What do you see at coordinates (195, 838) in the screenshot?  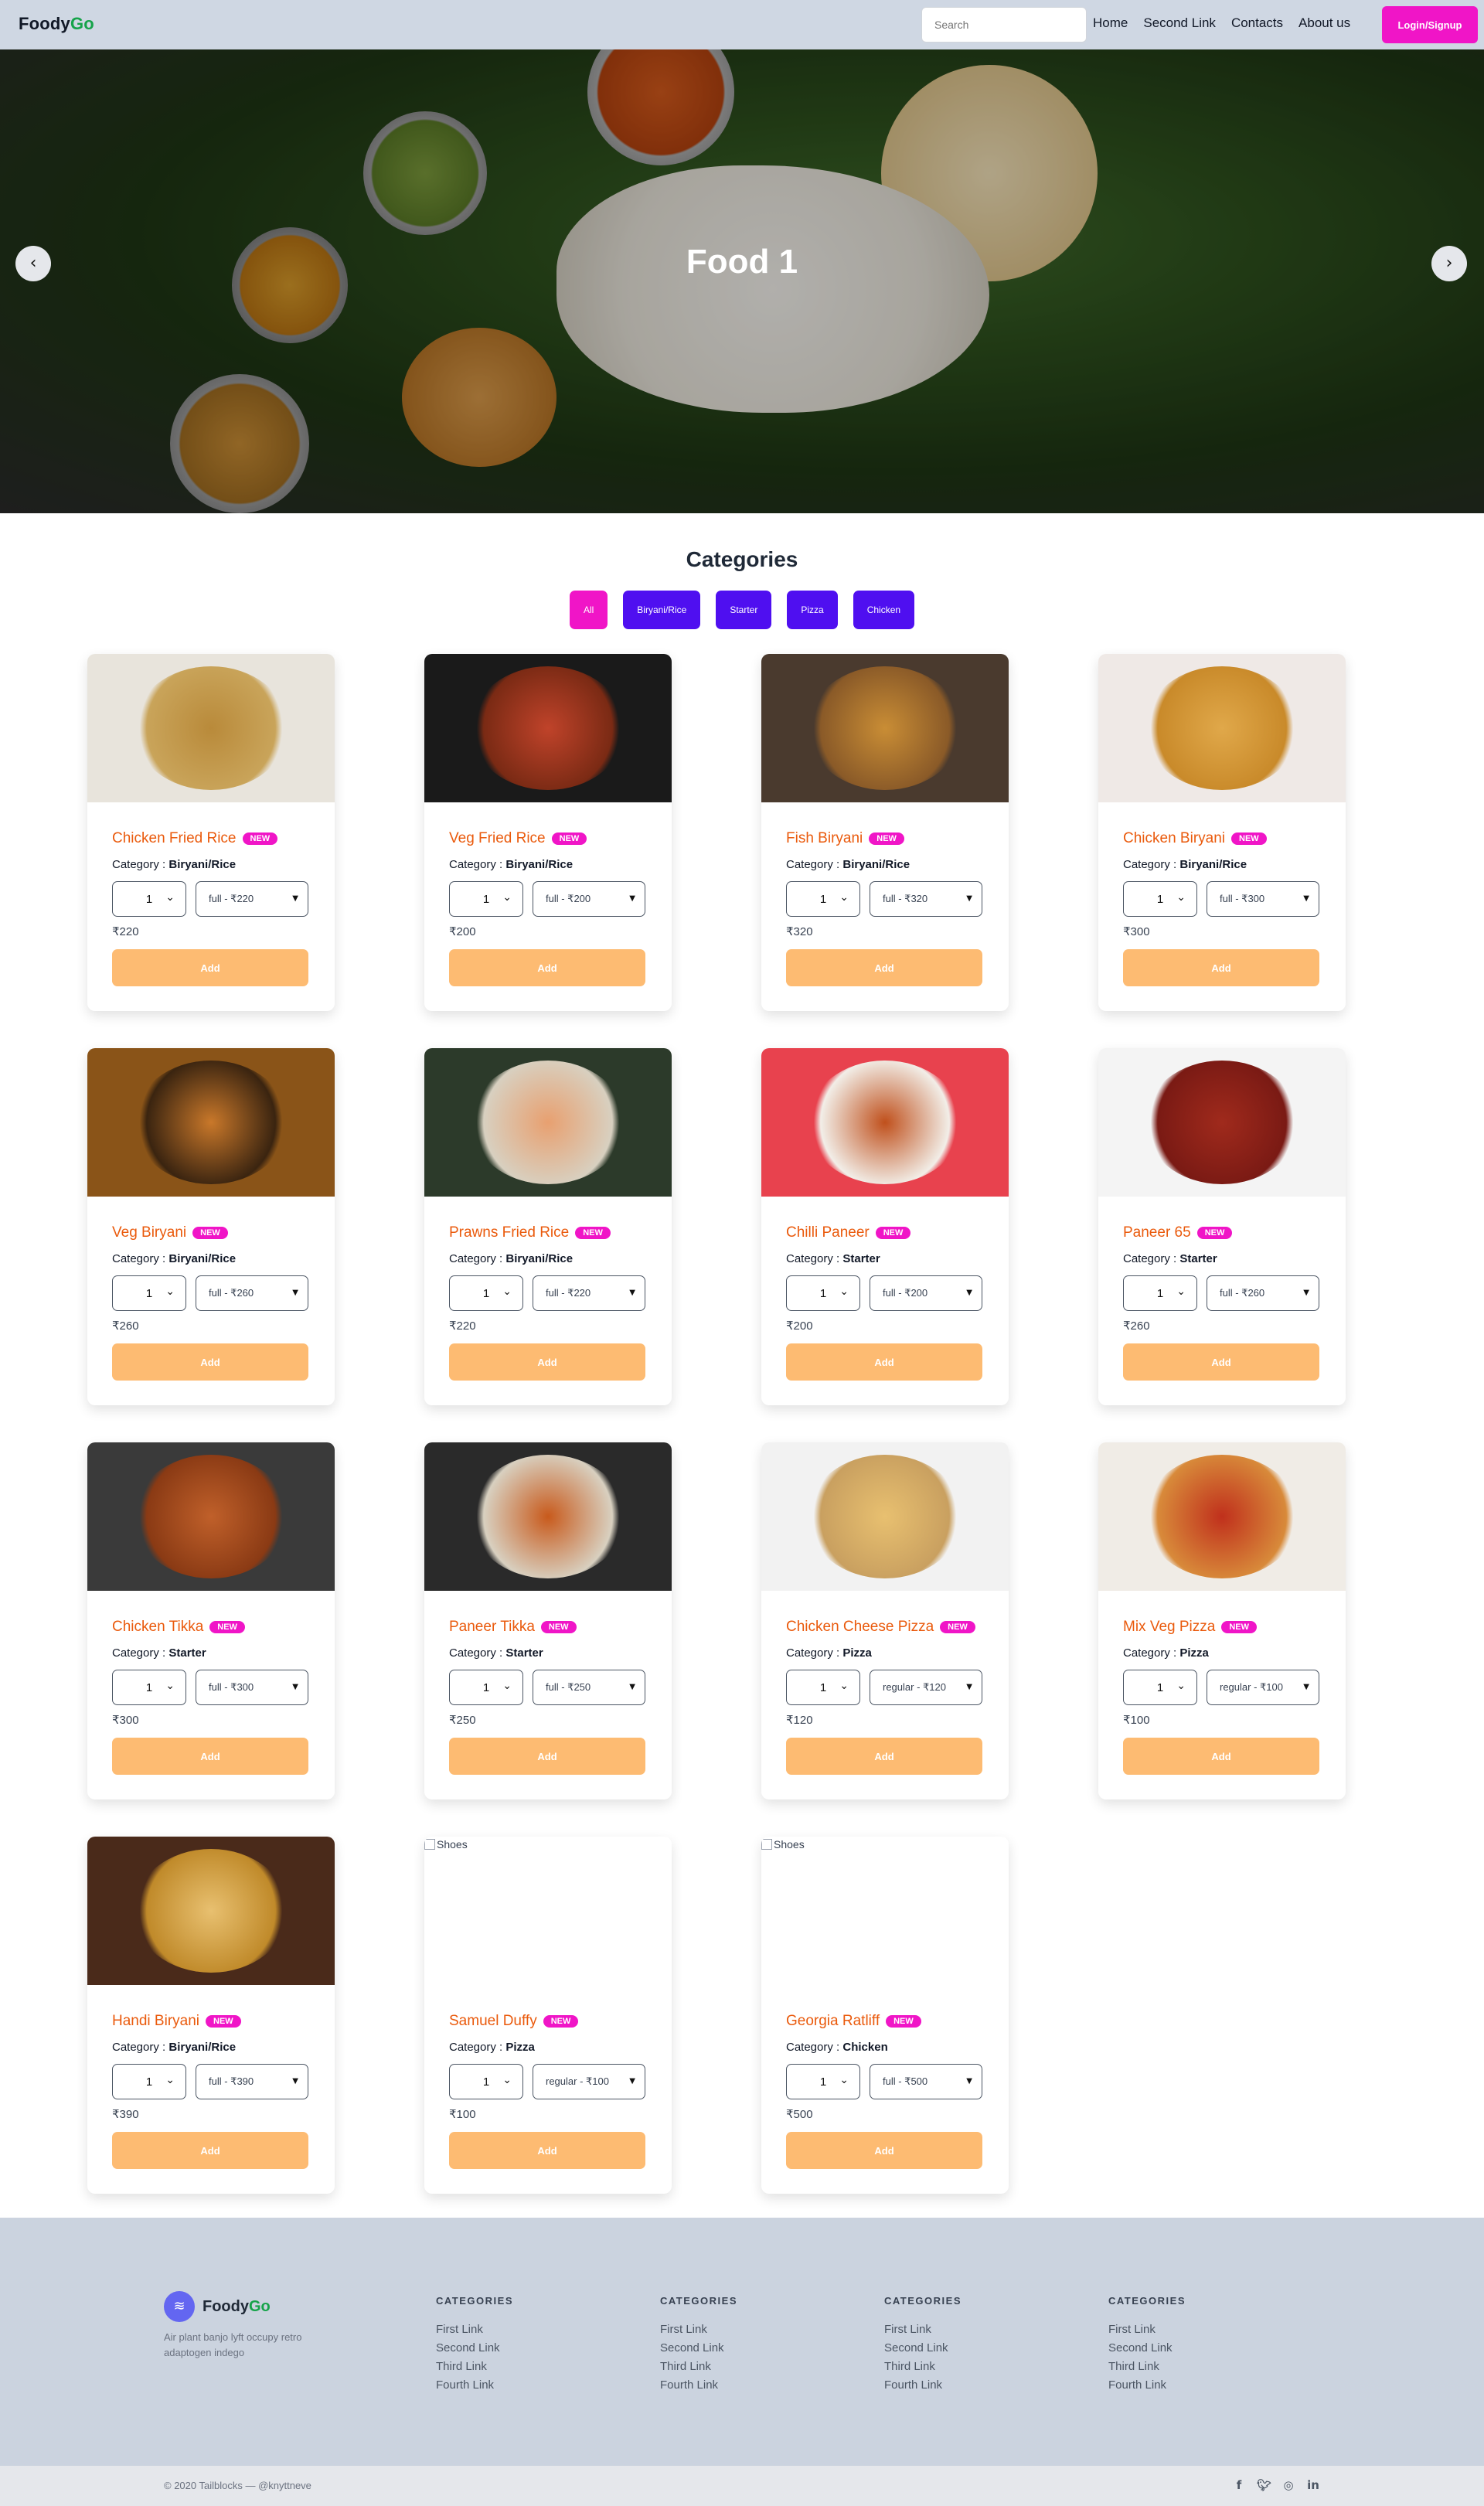 I see `product-title: Chicken Fried Rice NEW` at bounding box center [195, 838].